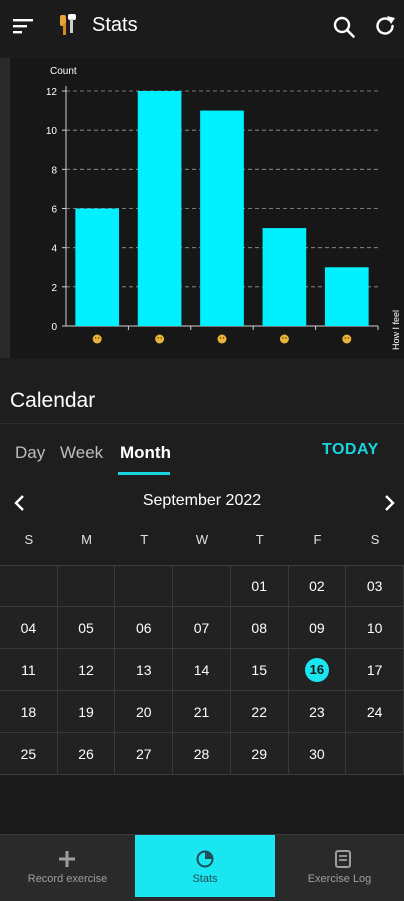 This screenshot has height=901, width=404. I want to click on search-icon, so click(344, 27).